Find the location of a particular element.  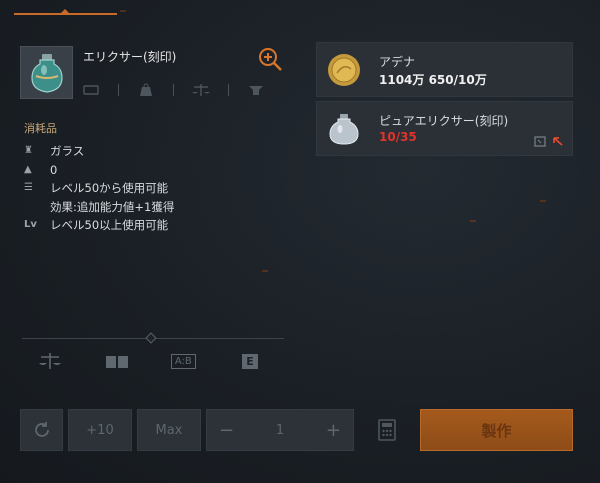

item-thumbnail is located at coordinates (46, 72).